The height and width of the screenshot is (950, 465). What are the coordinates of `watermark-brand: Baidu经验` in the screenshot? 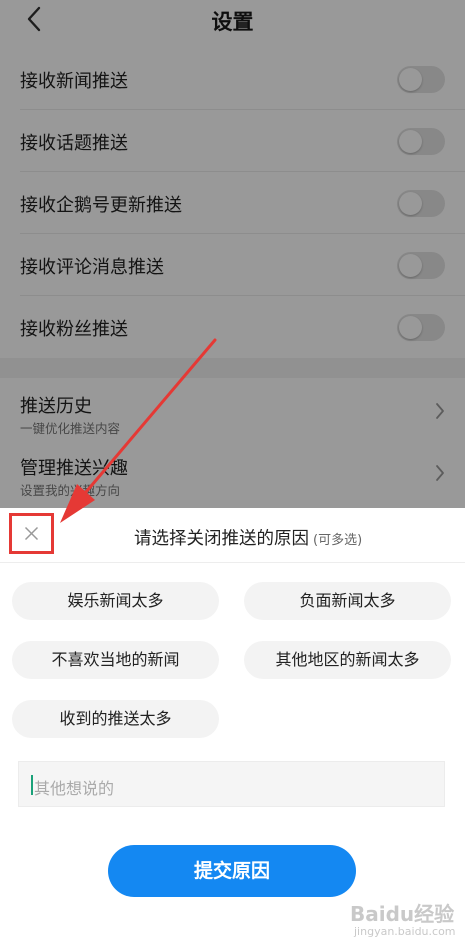 It's located at (402, 914).